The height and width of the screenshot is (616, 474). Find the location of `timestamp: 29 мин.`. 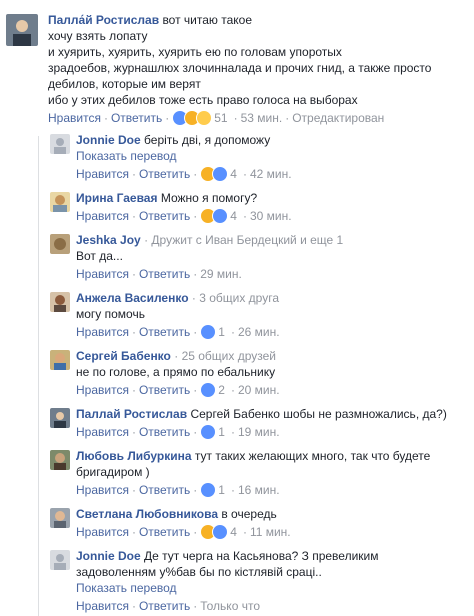

timestamp: 29 мин. is located at coordinates (221, 274).